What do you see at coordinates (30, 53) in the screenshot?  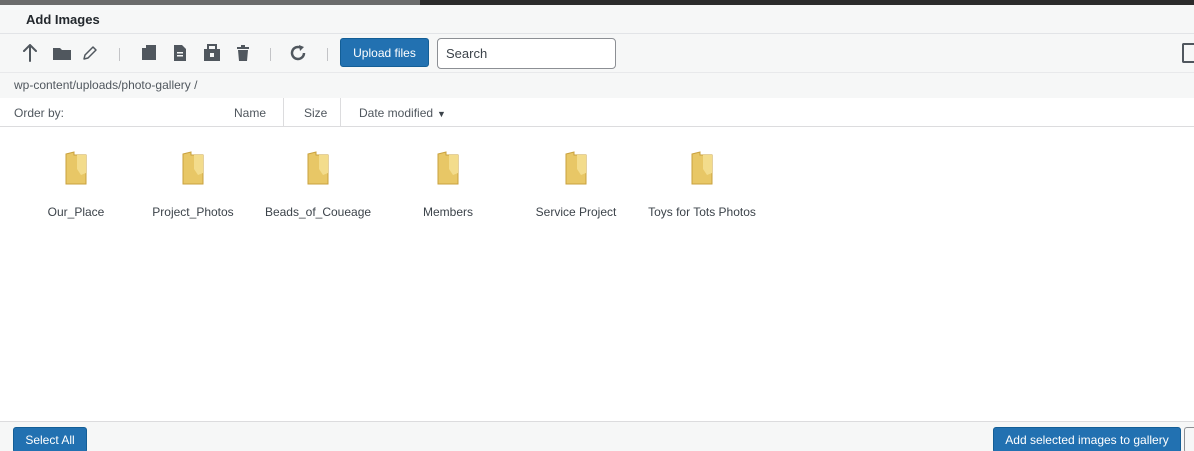 I see `up-arrow-icon` at bounding box center [30, 53].